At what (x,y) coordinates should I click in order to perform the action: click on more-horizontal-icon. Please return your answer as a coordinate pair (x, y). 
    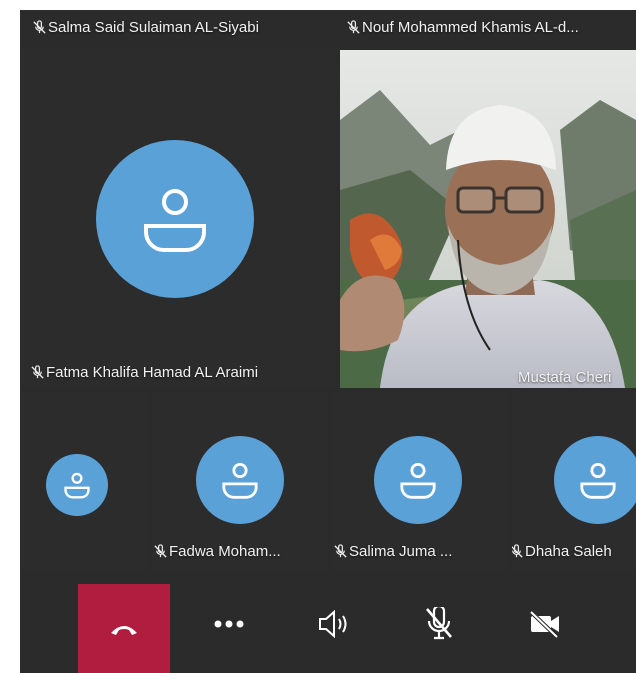
    Looking at the image, I should click on (229, 624).